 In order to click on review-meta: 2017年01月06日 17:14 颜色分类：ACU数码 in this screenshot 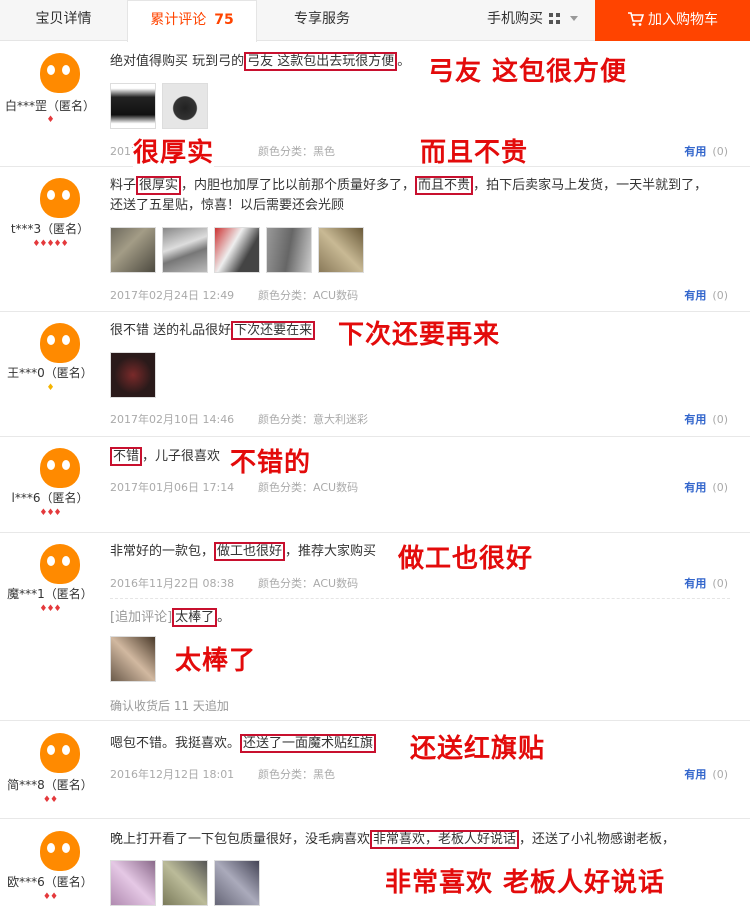, I will do `click(234, 487)`.